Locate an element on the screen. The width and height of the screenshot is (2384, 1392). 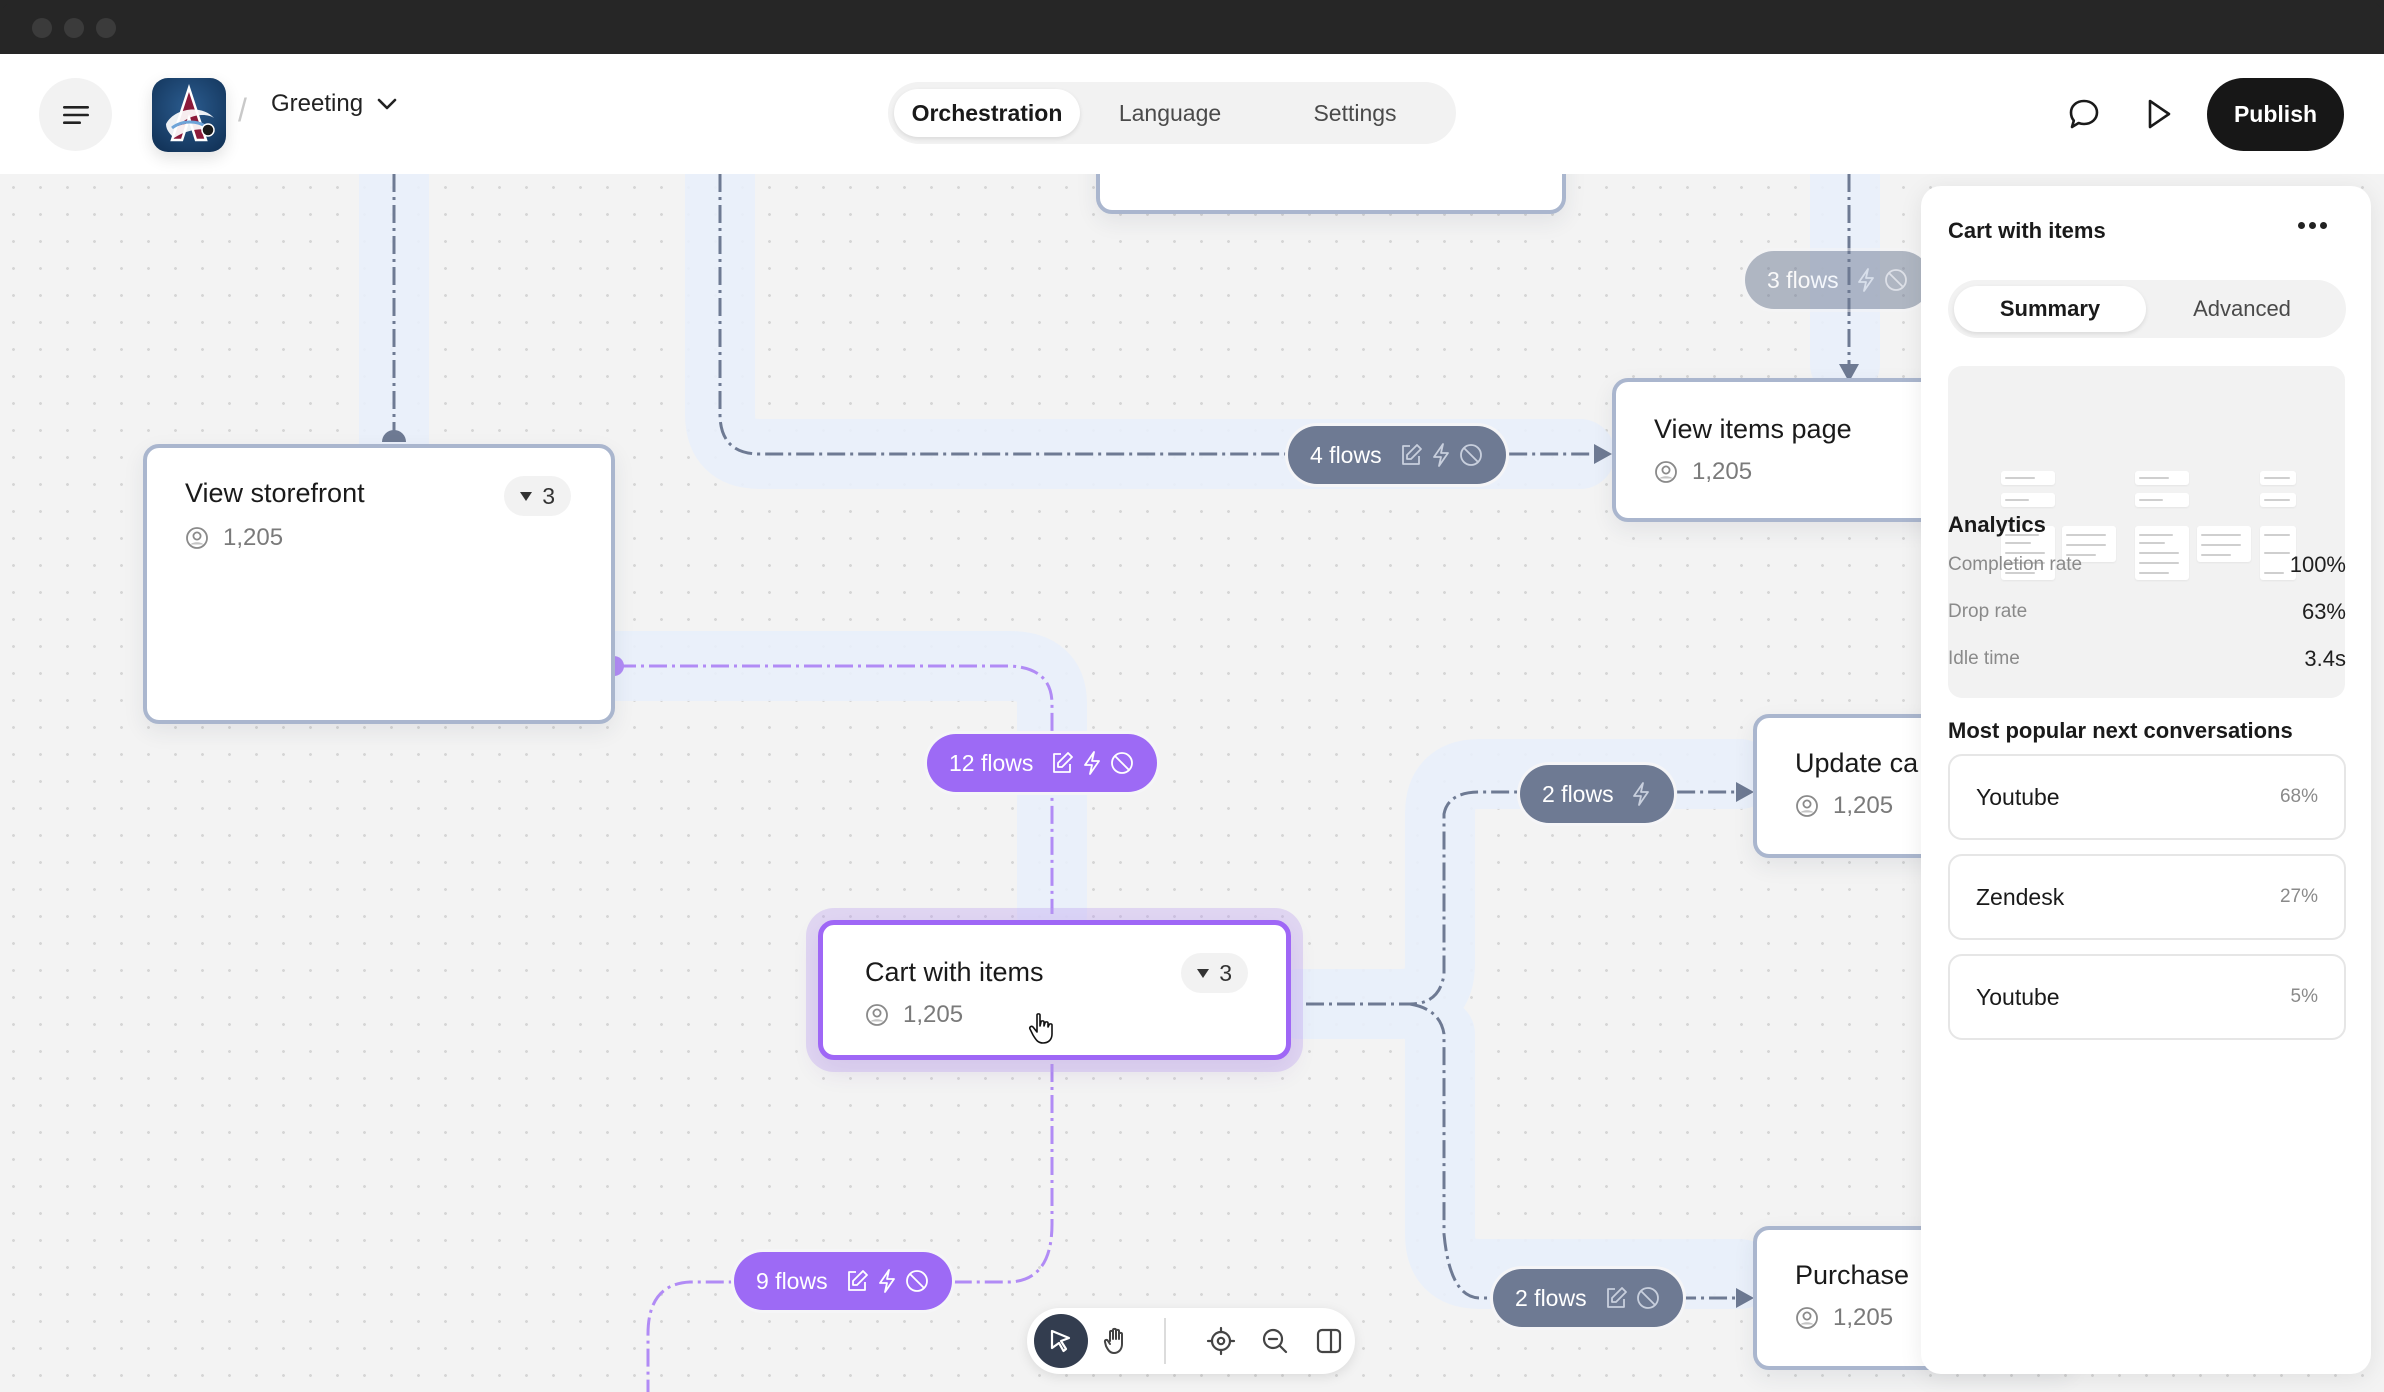
app-logo is located at coordinates (189, 115).